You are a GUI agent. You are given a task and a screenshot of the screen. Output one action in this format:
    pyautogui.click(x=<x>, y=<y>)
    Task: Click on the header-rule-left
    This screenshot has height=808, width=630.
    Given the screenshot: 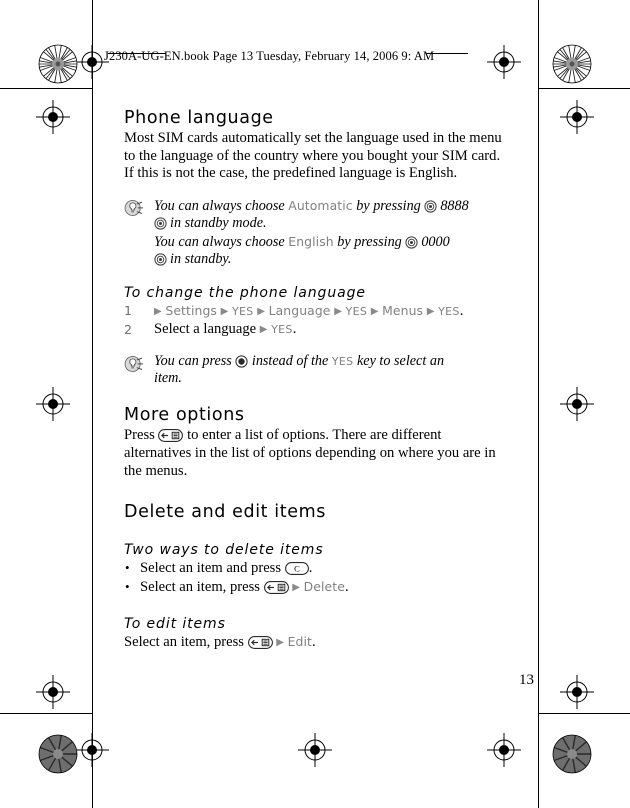 What is the action you would take?
    pyautogui.click(x=137, y=53)
    